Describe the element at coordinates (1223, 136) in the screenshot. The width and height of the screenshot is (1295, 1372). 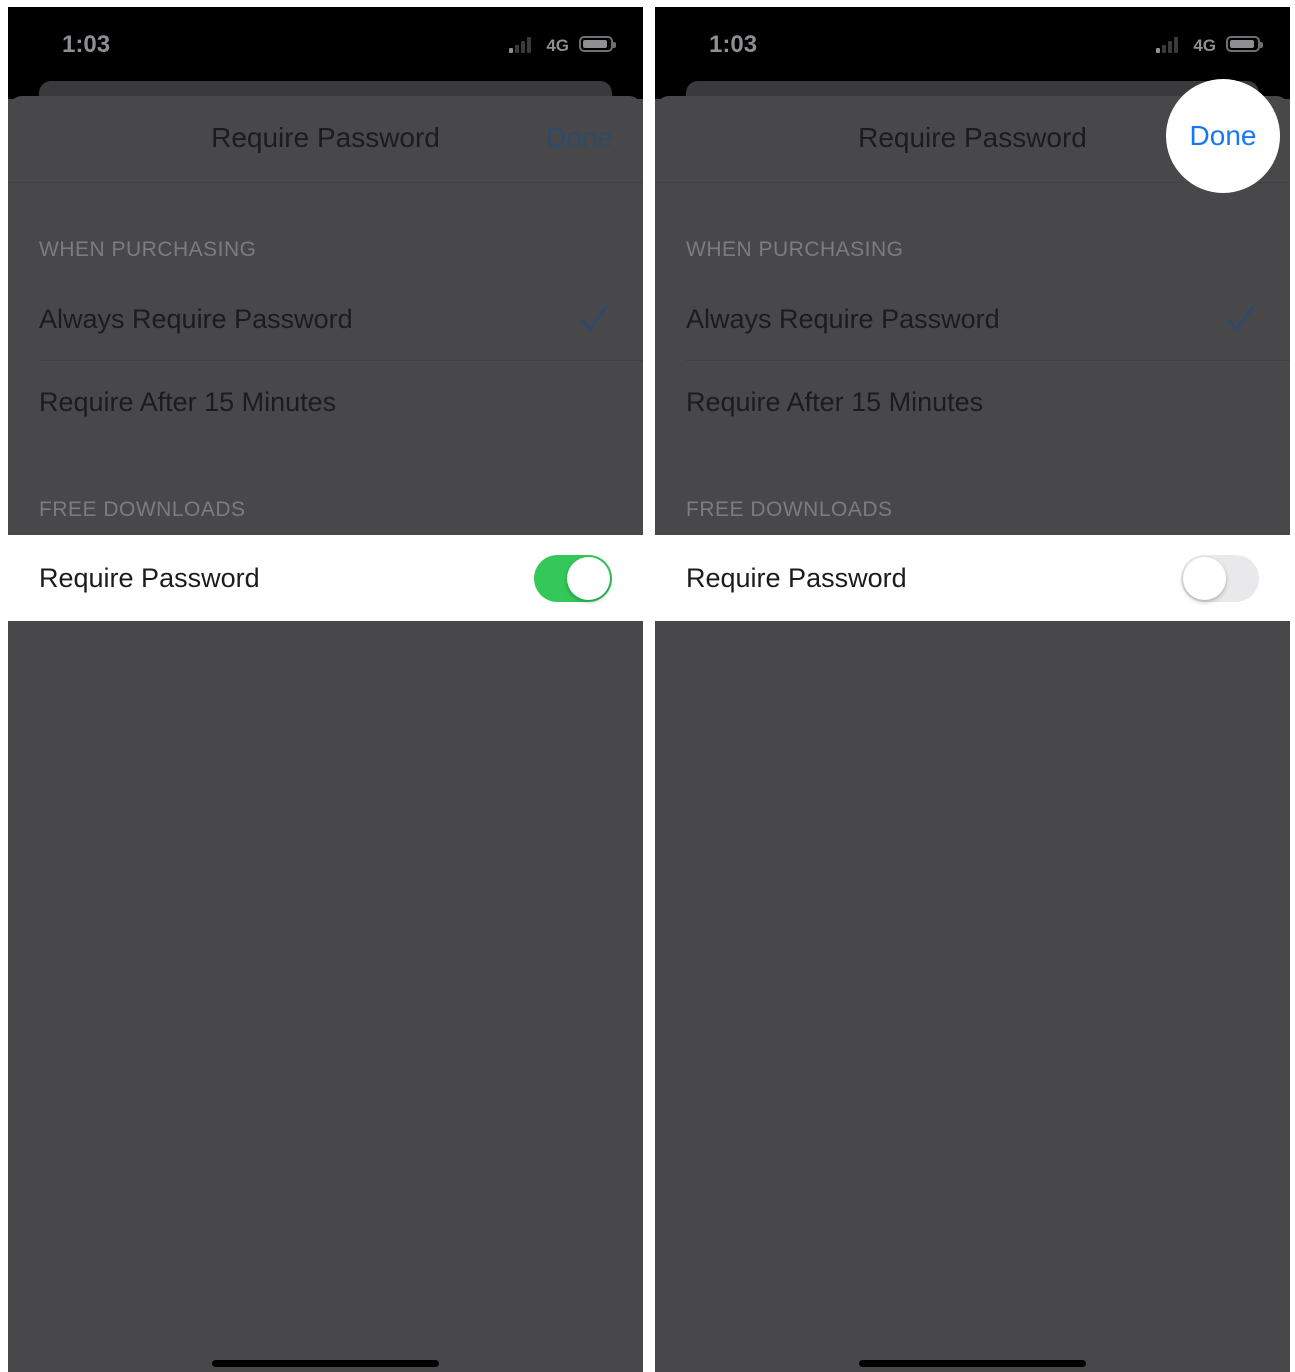
I see `done-button-highlighted: Done` at that location.